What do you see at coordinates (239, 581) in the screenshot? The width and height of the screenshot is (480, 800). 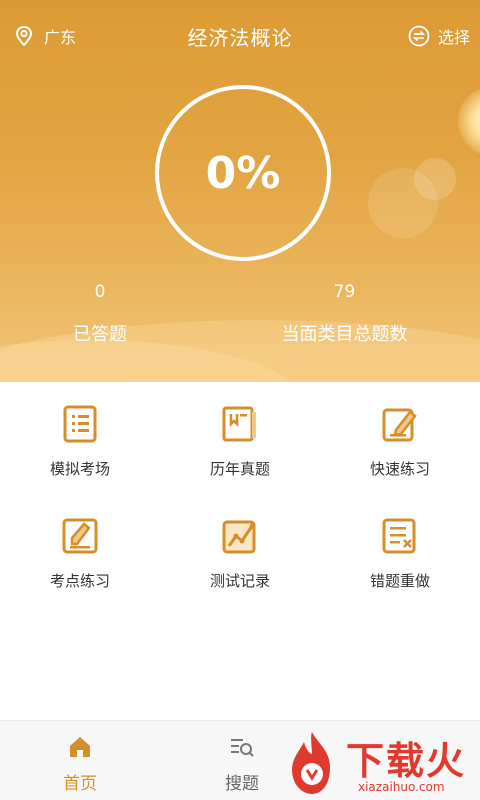 I see `menu-item-label: 测试记录` at bounding box center [239, 581].